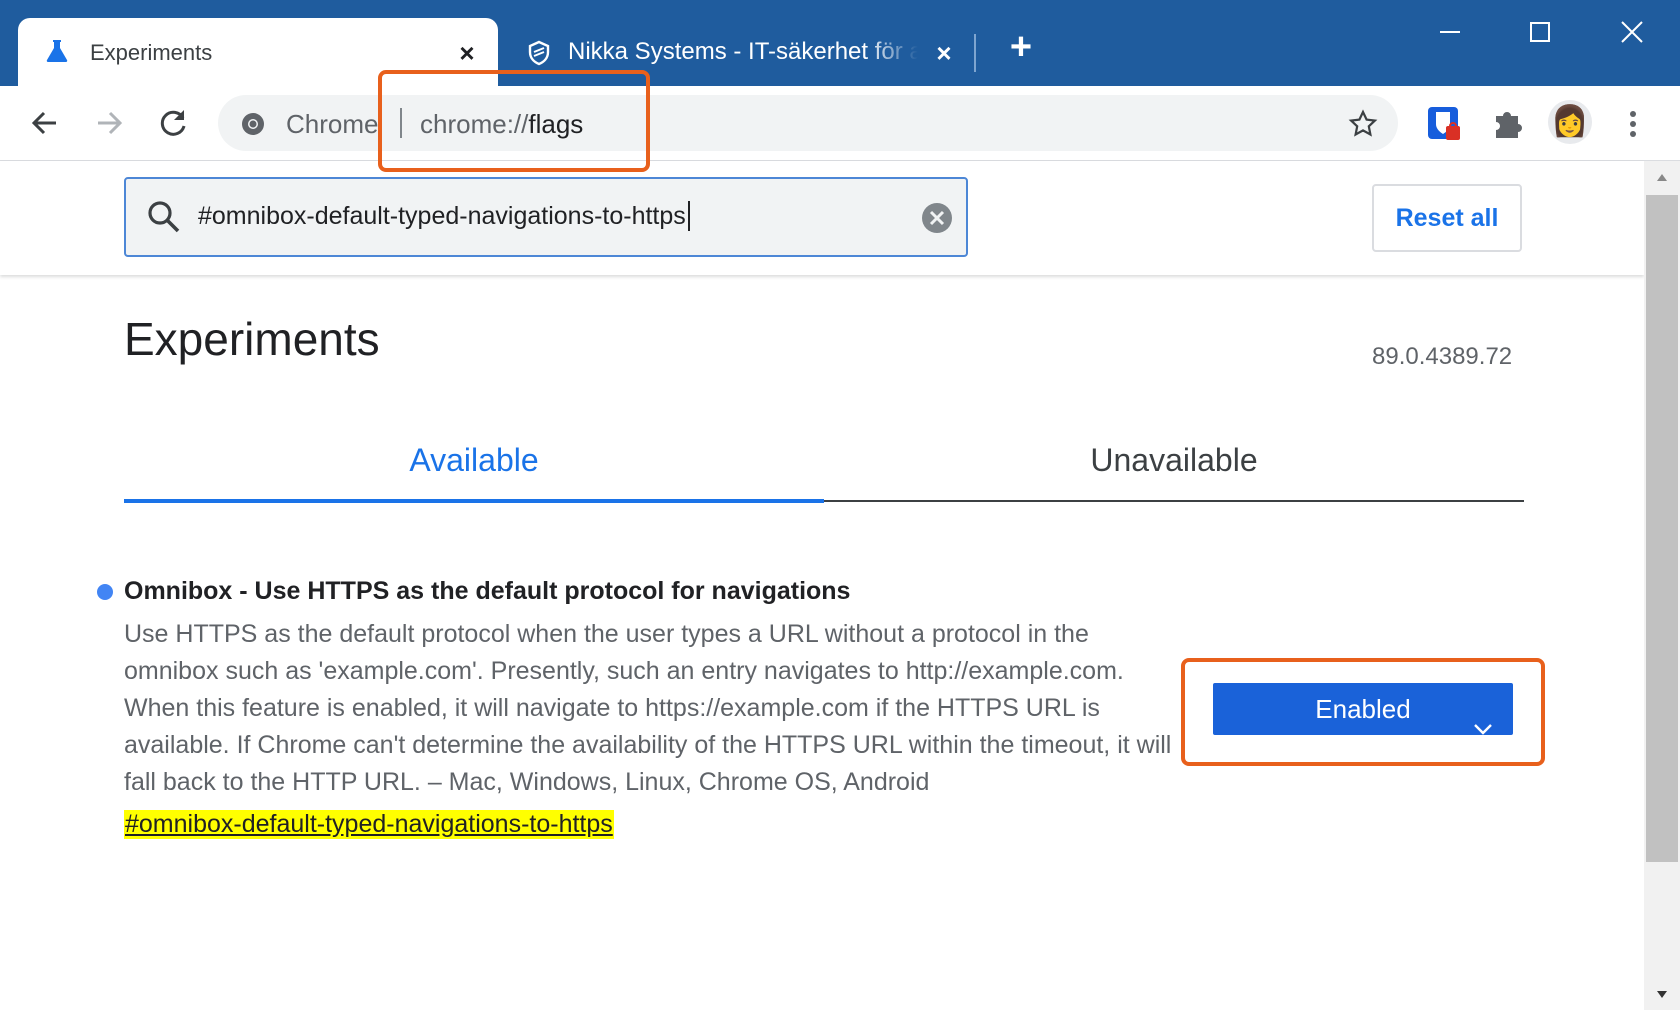 This screenshot has width=1680, height=1010. Describe the element at coordinates (937, 220) in the screenshot. I see `clear-search-icon` at that location.